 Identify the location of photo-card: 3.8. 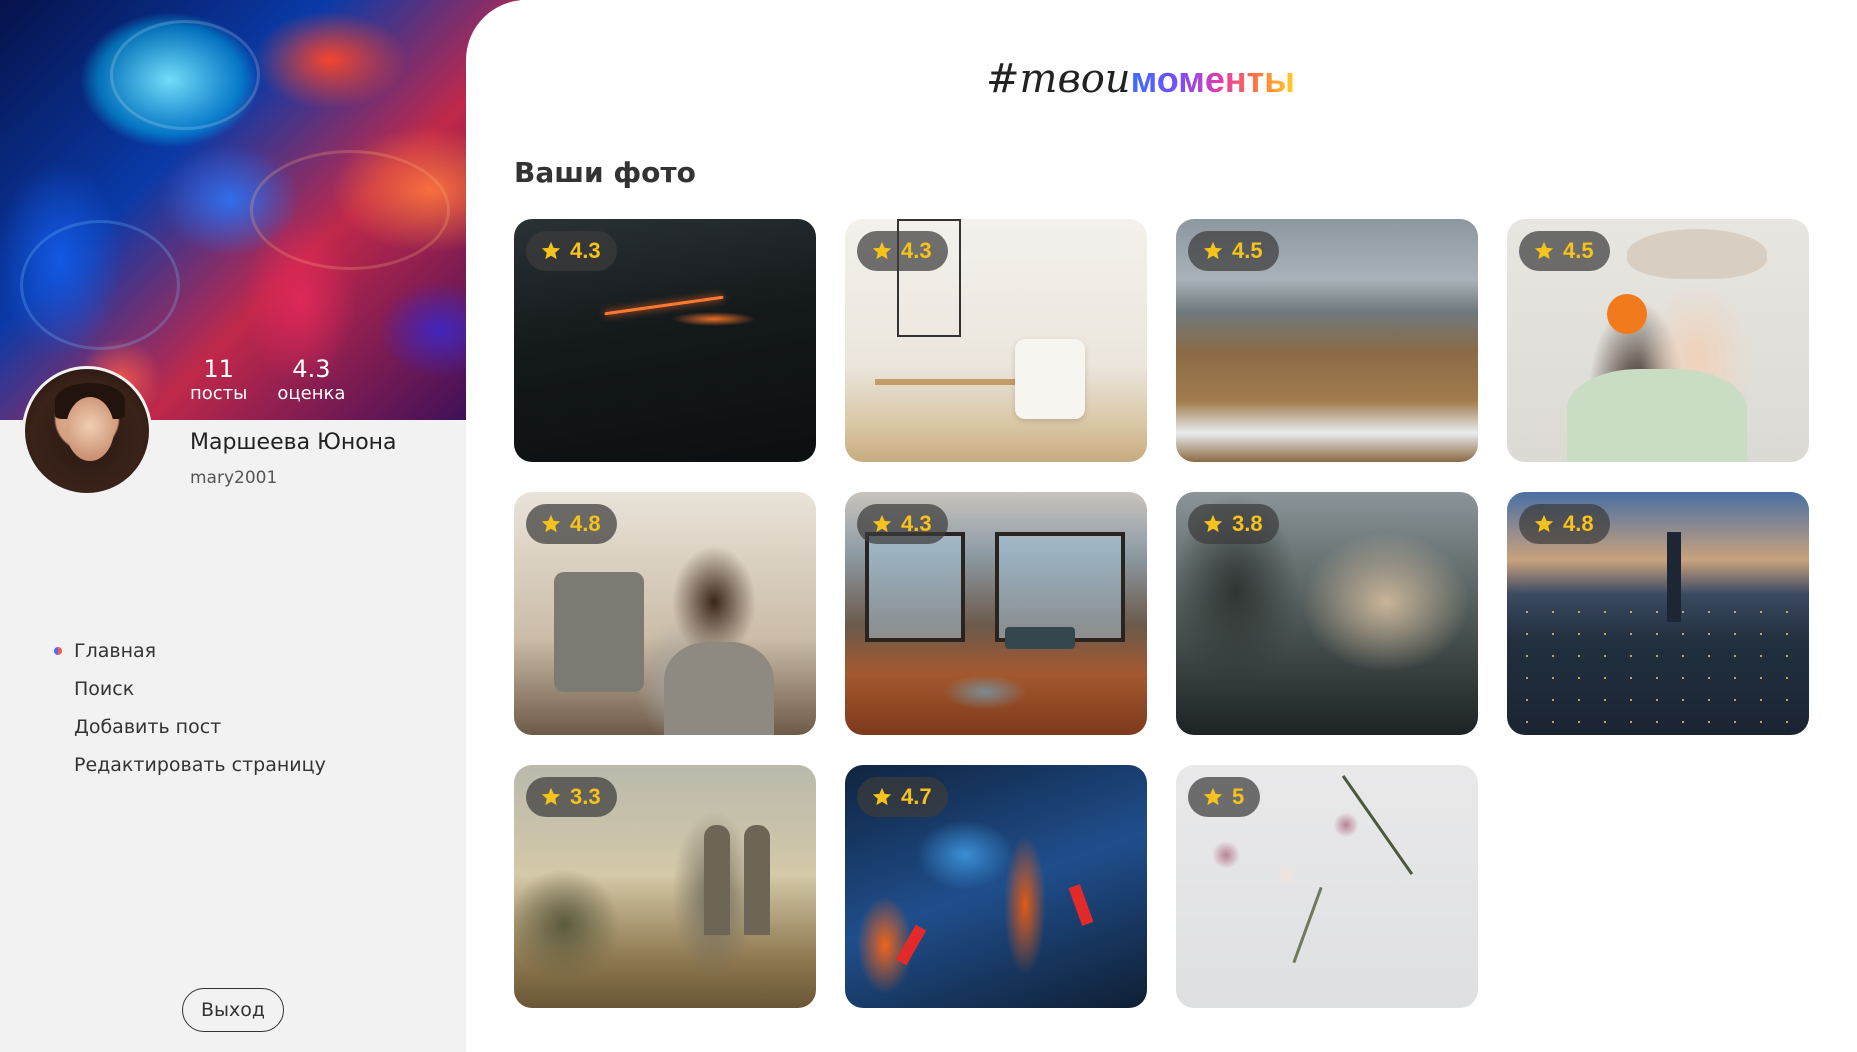
(1327, 613).